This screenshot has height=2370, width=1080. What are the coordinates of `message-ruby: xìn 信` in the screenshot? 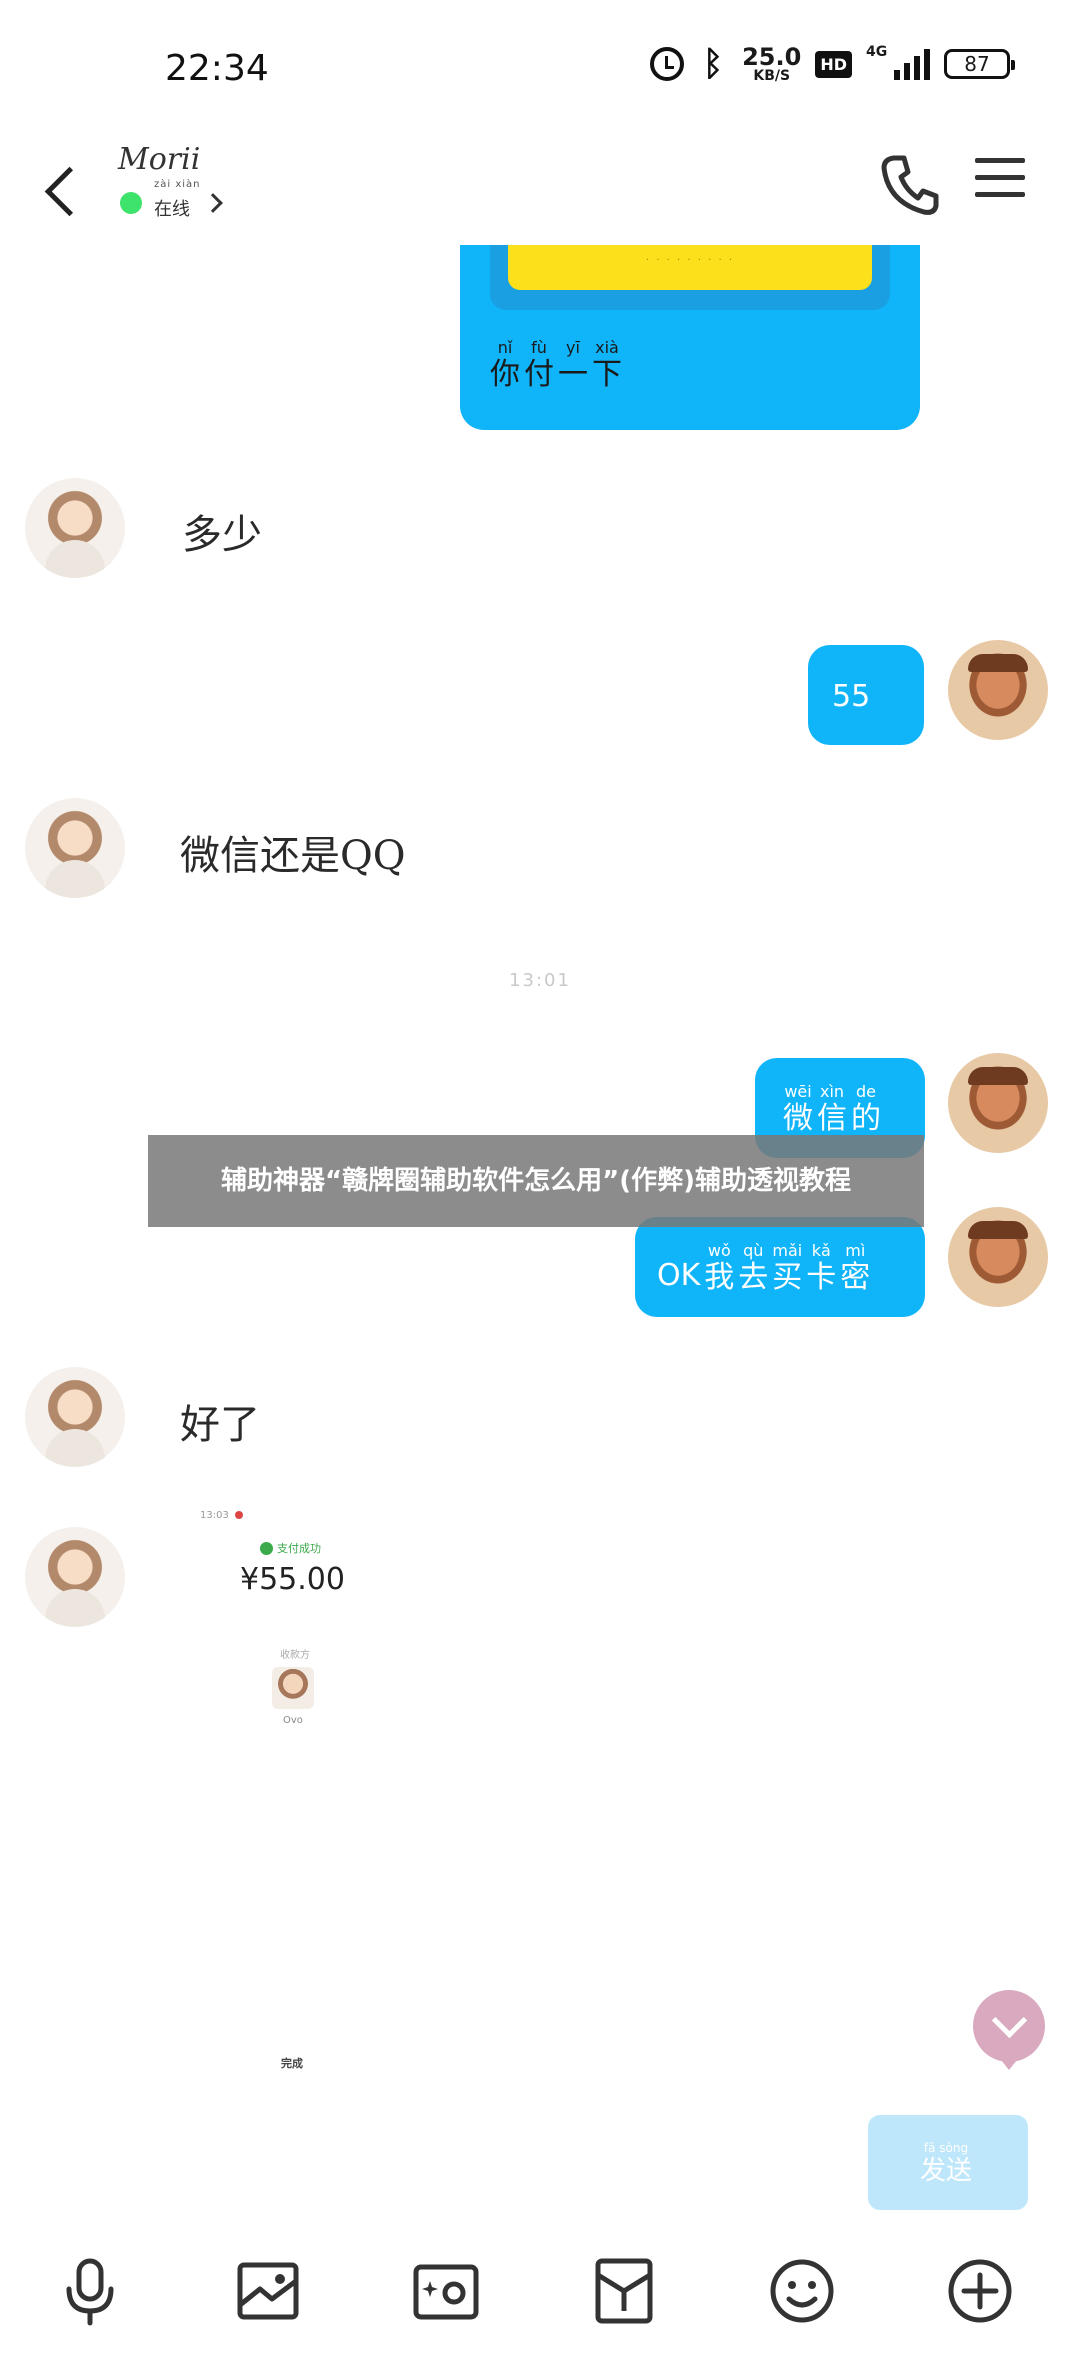 It's located at (832, 1109).